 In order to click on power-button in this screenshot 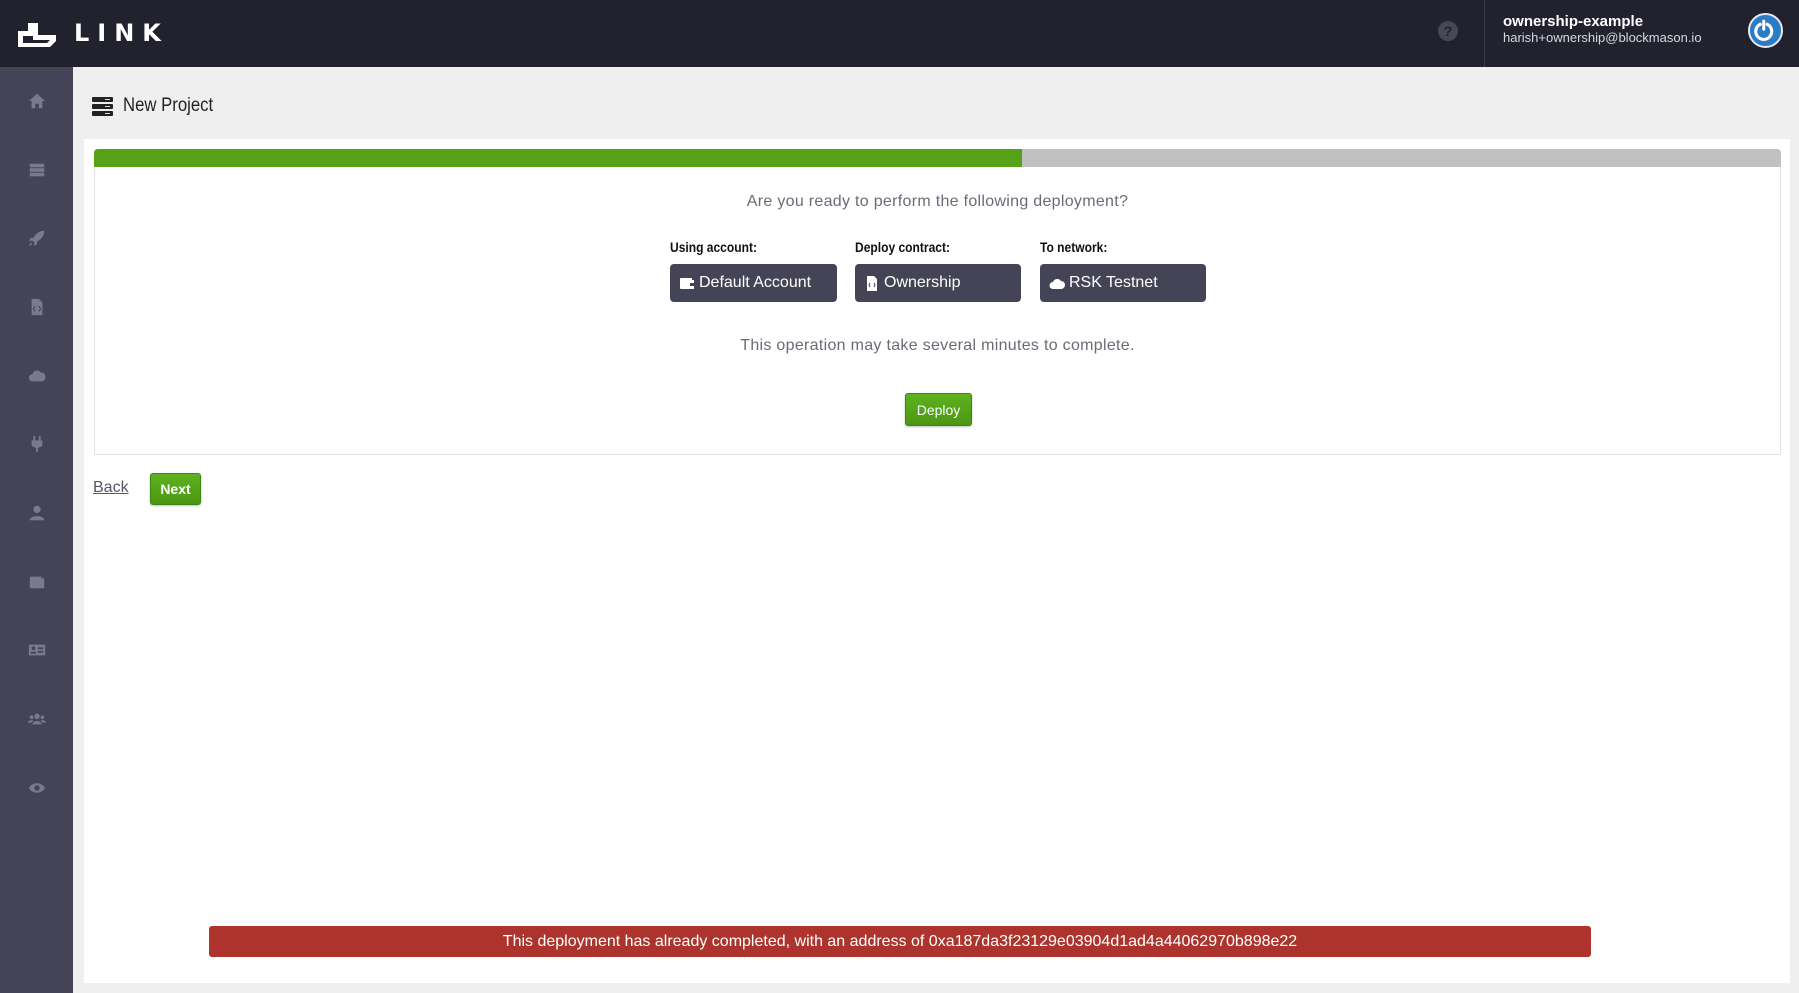, I will do `click(1765, 30)`.